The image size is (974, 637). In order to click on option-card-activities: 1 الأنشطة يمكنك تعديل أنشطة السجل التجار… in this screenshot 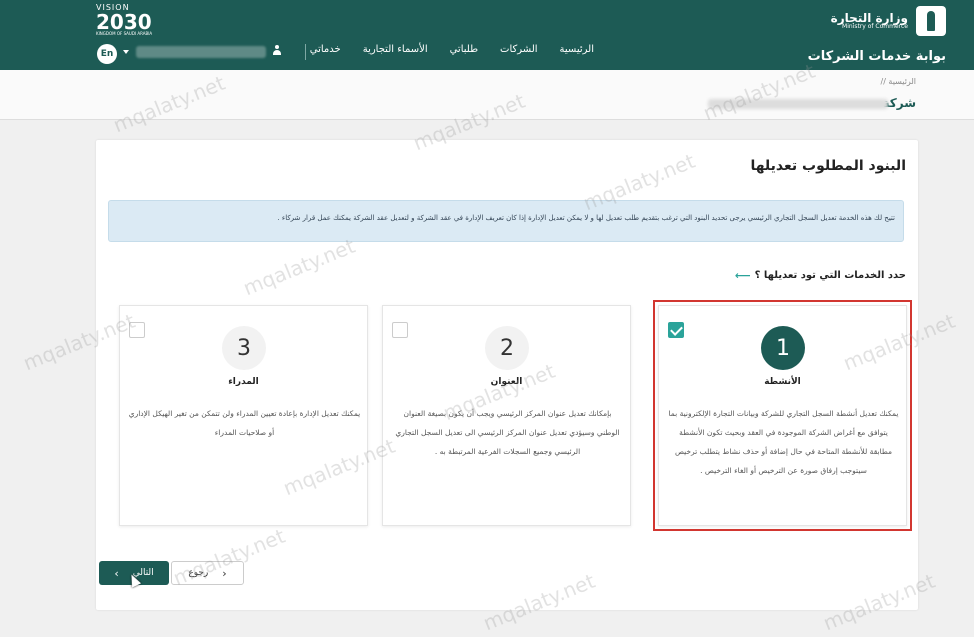, I will do `click(782, 415)`.